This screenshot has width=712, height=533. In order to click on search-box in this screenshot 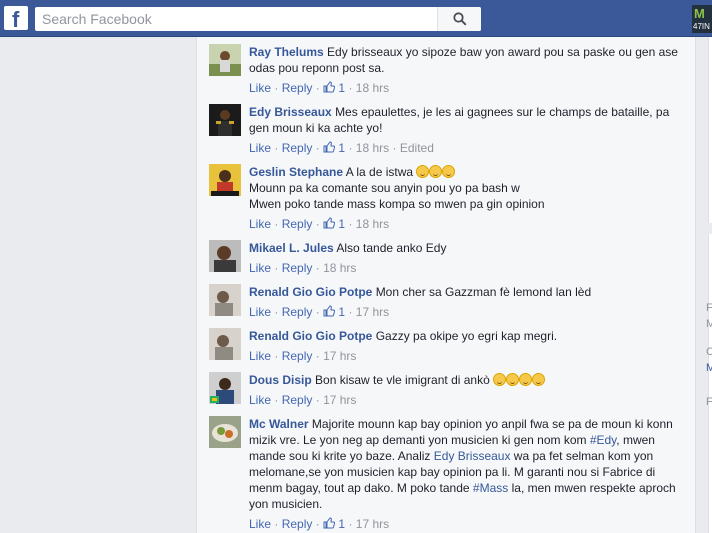, I will do `click(258, 19)`.